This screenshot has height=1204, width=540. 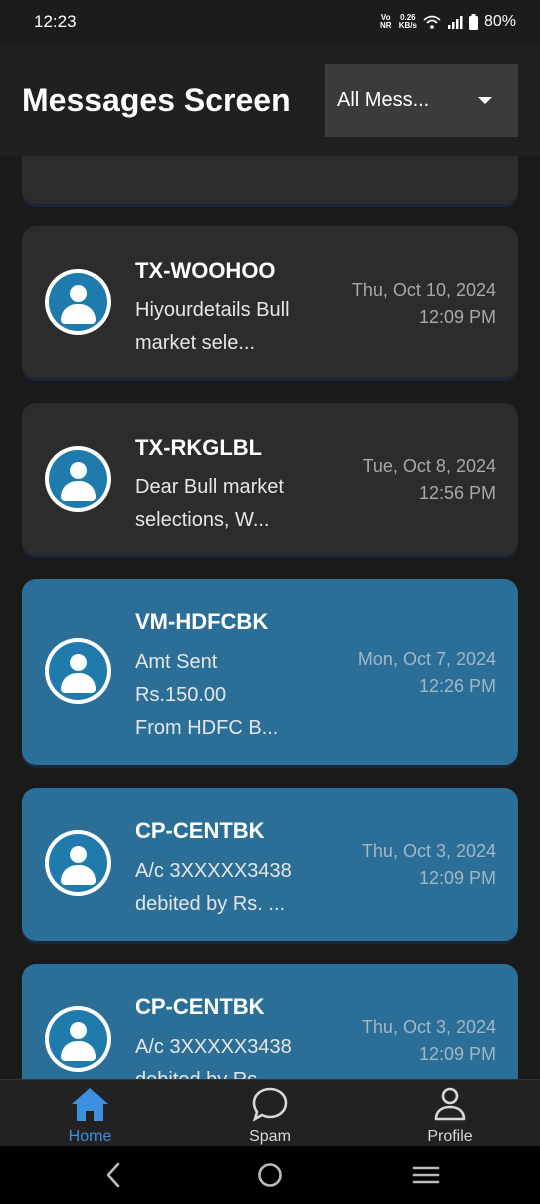 What do you see at coordinates (176, 662) in the screenshot?
I see `preview-line: Amt Sent` at bounding box center [176, 662].